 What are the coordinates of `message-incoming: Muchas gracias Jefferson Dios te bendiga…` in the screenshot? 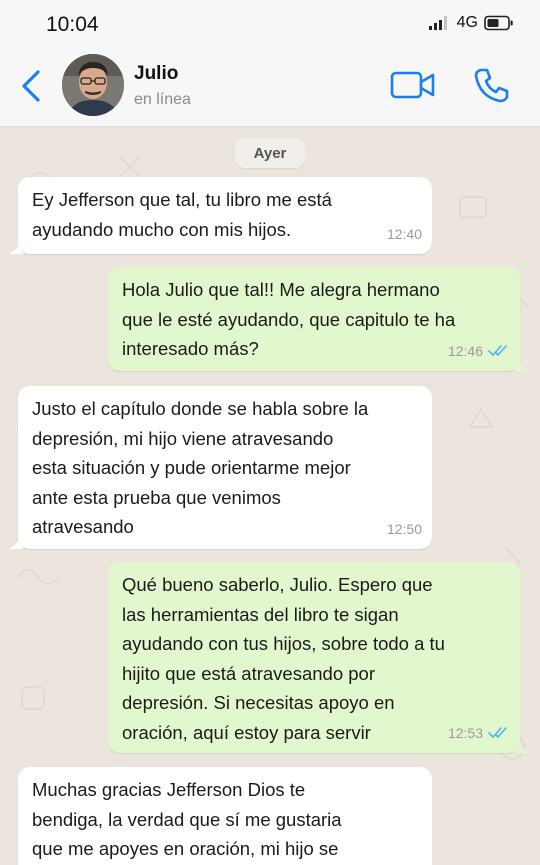 It's located at (225, 816).